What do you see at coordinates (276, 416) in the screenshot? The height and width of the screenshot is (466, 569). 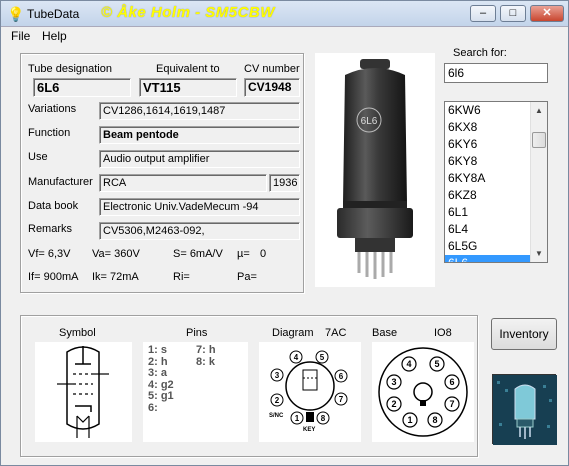 I see `diagram-note: S/NC` at bounding box center [276, 416].